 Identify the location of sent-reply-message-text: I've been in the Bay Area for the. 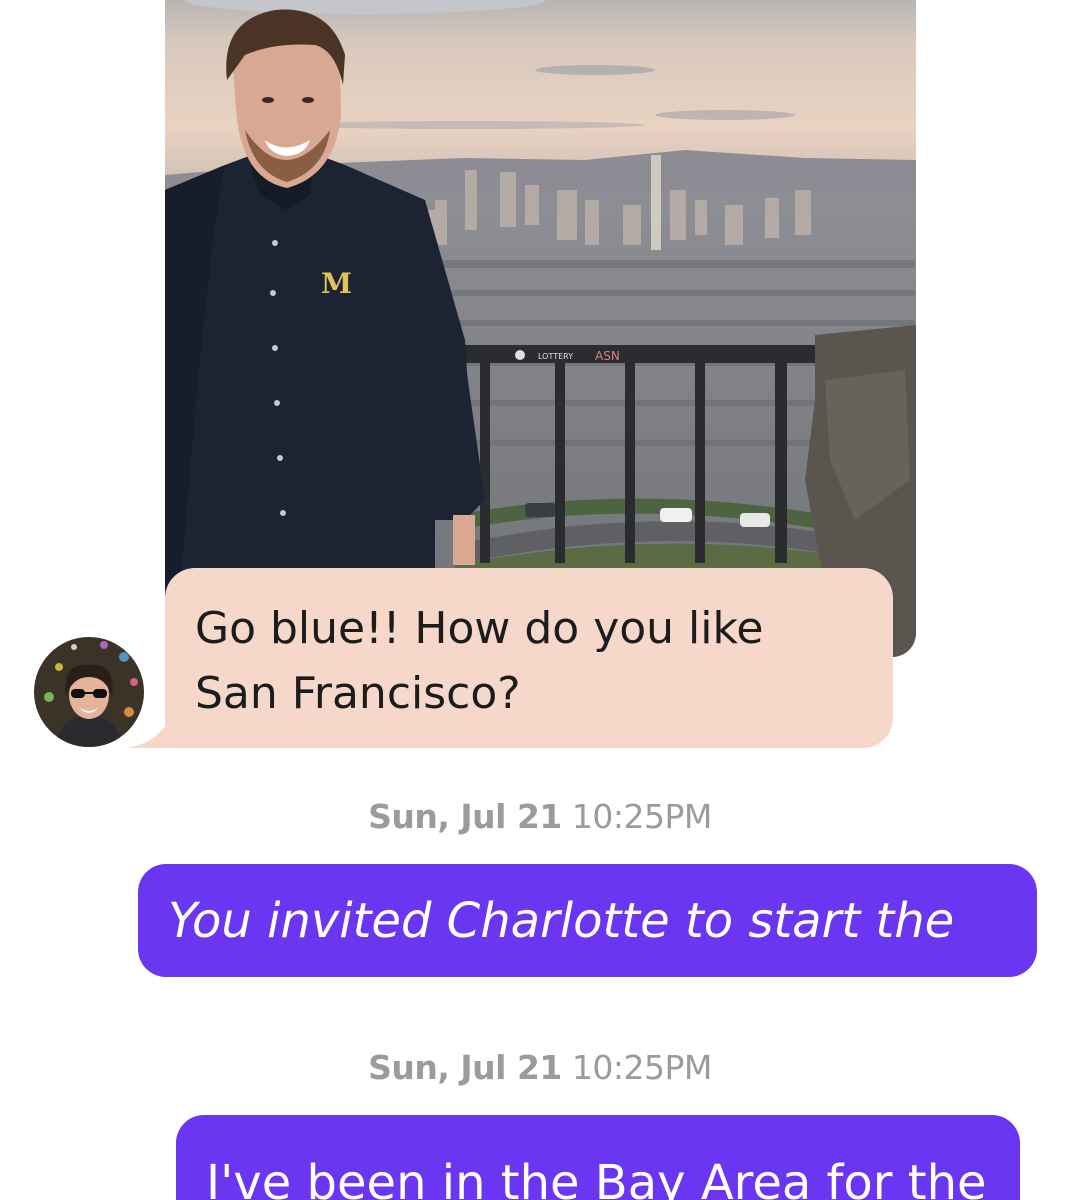
(596, 1177).